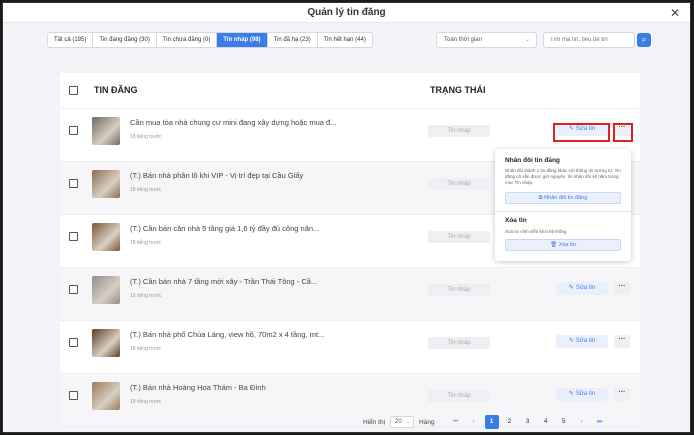  I want to click on prev-page-icon: ‹, so click(474, 422).